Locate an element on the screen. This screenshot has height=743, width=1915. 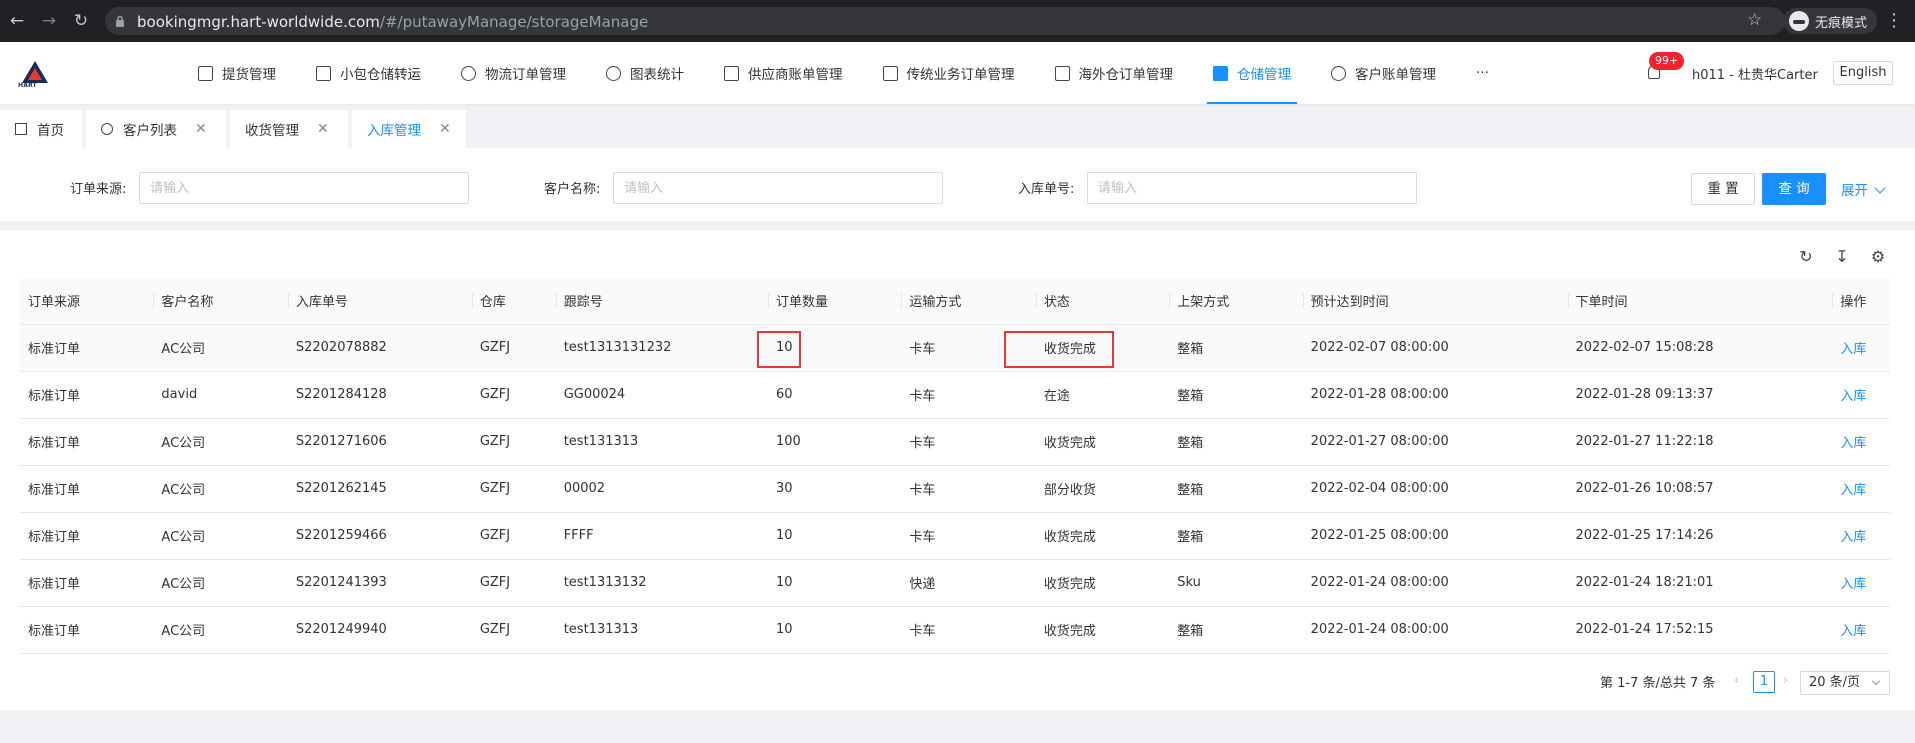
incognito-indicator: 无痕模式 is located at coordinates (1830, 21).